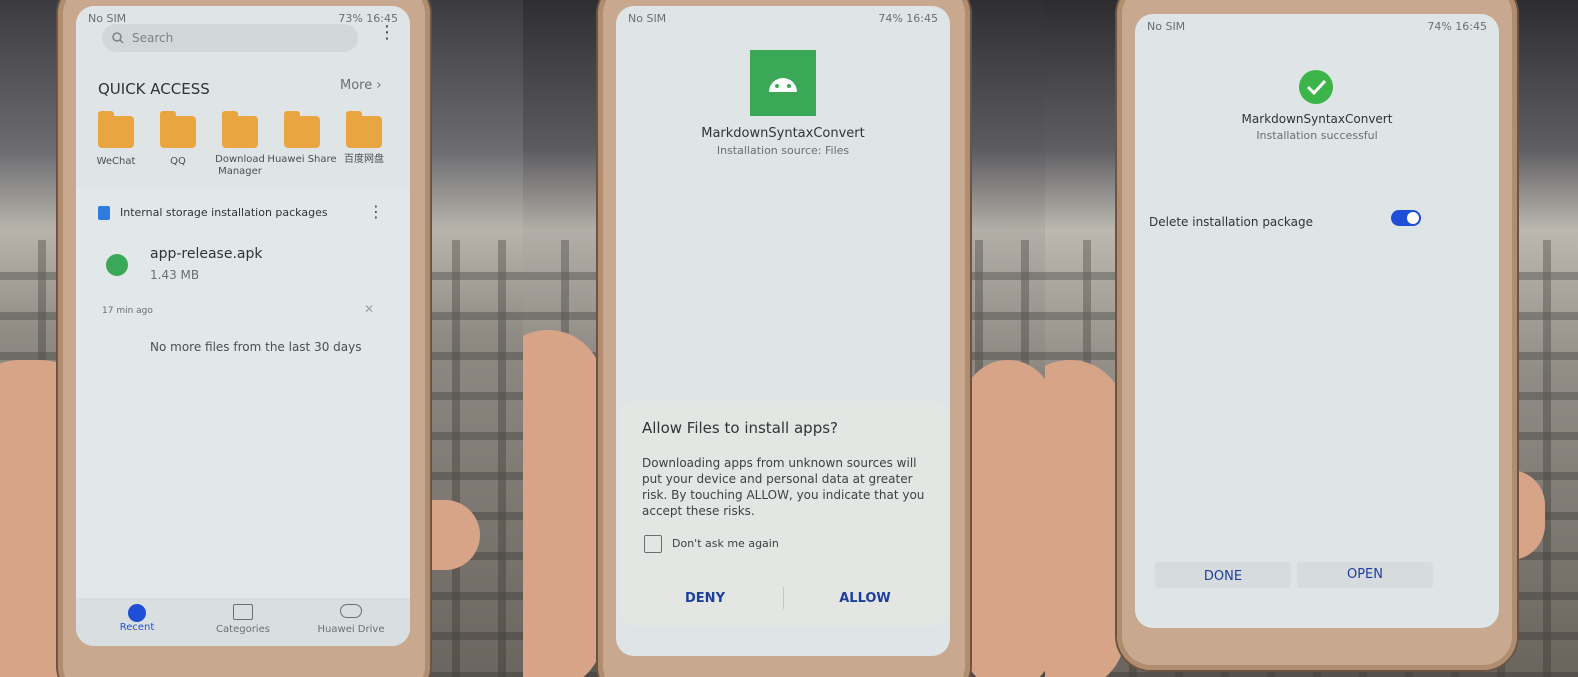 The height and width of the screenshot is (677, 1578). I want to click on quick-access-label: WeChat, so click(116, 161).